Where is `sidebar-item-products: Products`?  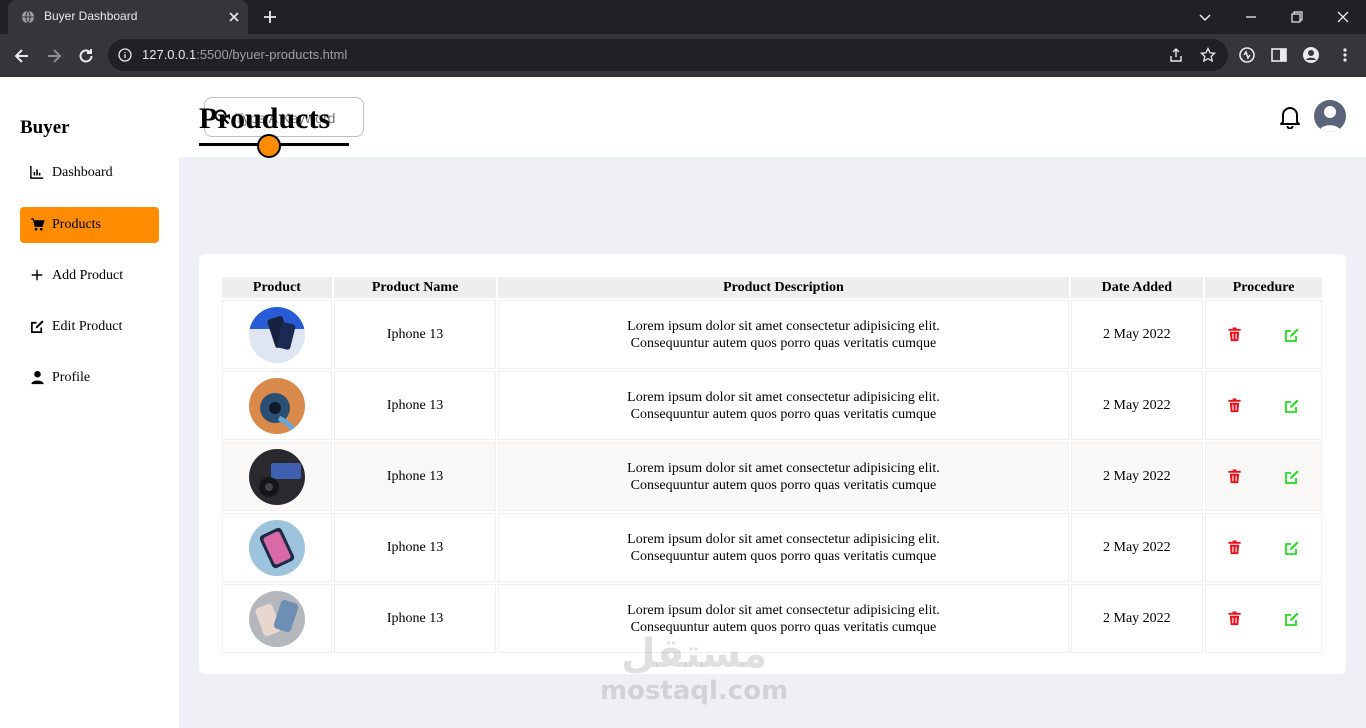 sidebar-item-products: Products is located at coordinates (89, 225).